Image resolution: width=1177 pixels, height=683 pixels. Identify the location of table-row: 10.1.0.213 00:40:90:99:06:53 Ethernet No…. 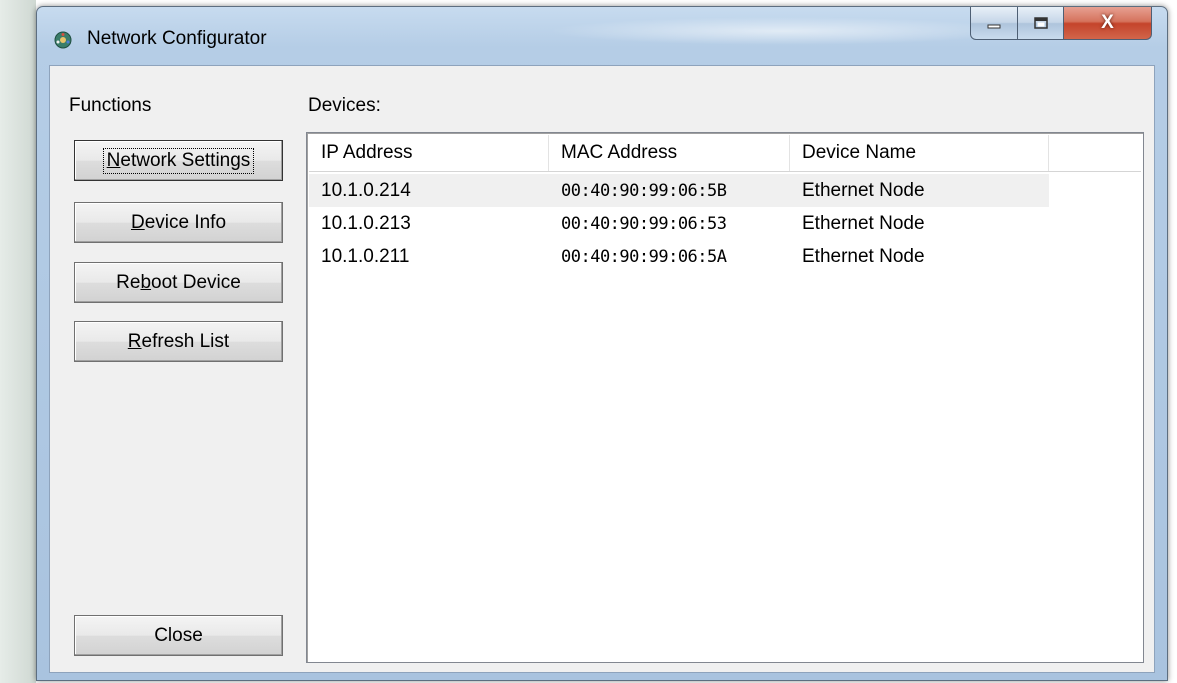
(679, 223).